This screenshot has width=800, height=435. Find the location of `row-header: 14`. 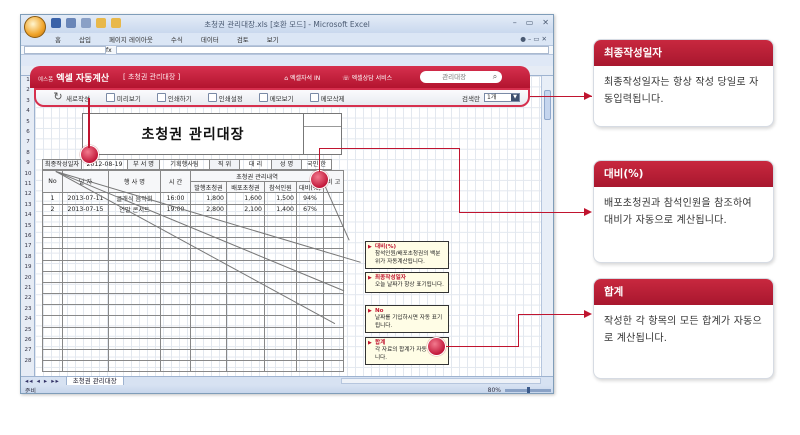

row-header: 14 is located at coordinates (28, 215).